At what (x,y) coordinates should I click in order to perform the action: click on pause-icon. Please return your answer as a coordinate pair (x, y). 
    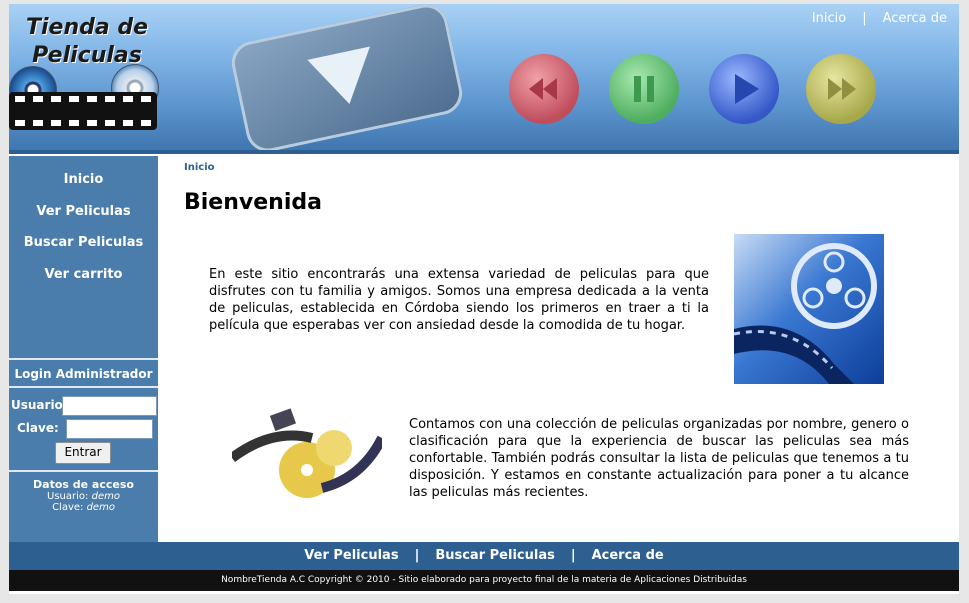
    Looking at the image, I should click on (644, 89).